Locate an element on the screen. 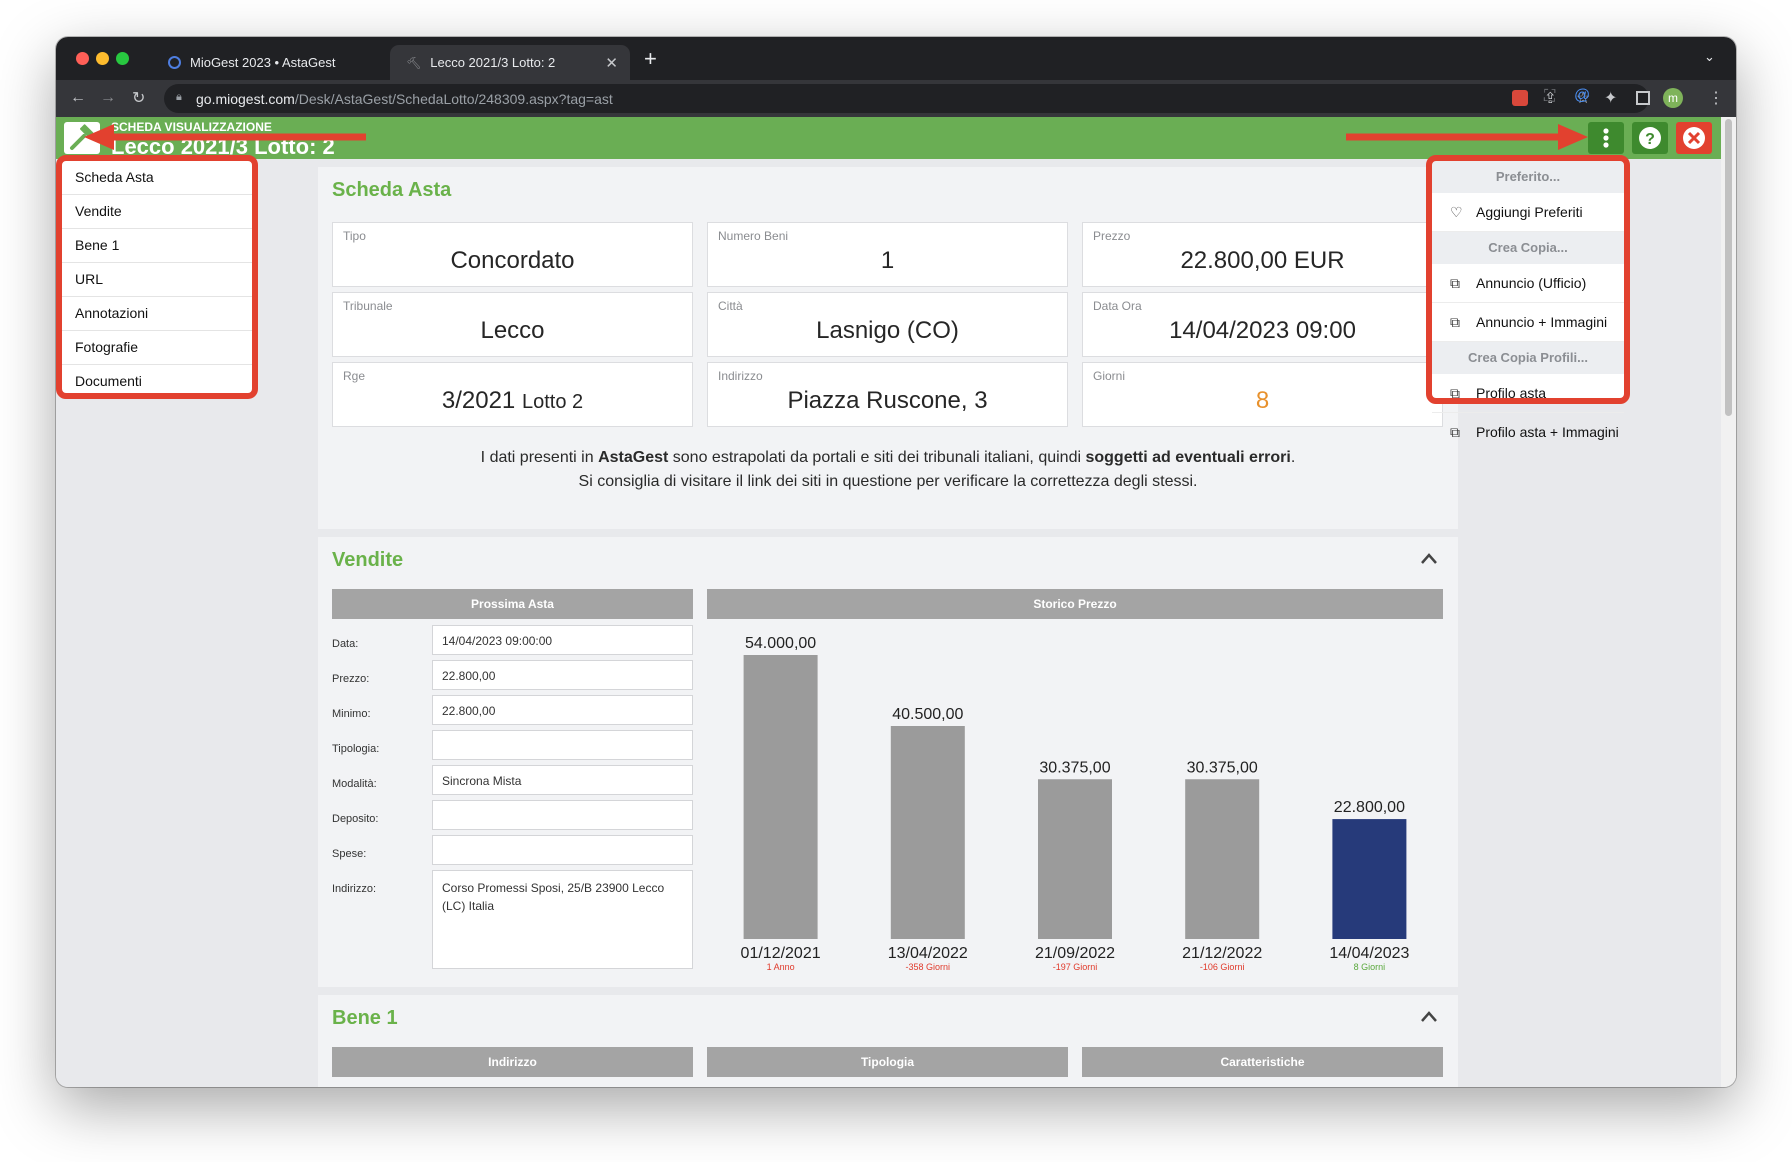 The height and width of the screenshot is (1162, 1792). card-value: Piazza Ruscone, 3 is located at coordinates (887, 400).